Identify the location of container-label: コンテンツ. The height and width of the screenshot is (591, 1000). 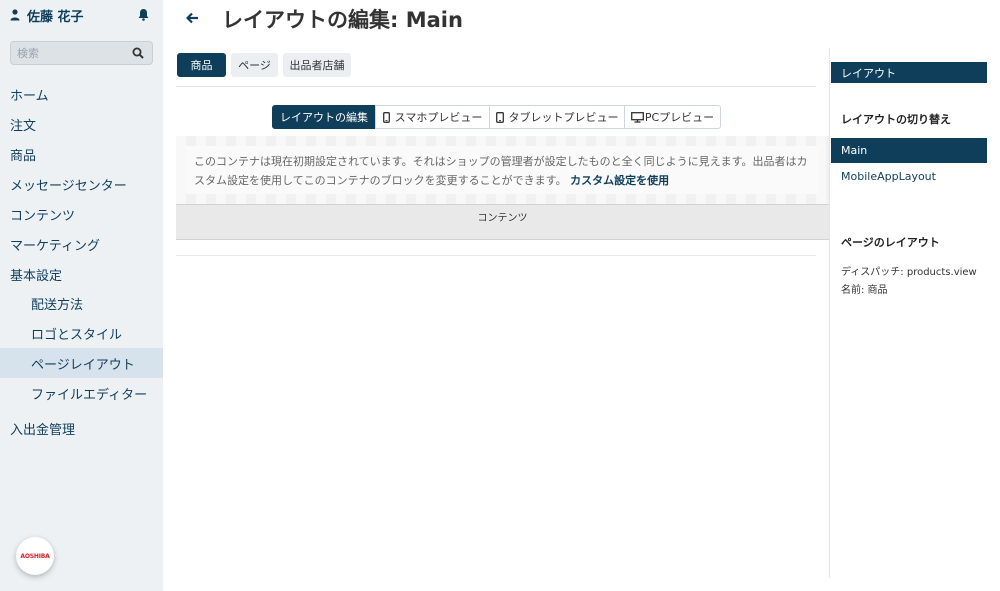
(502, 218).